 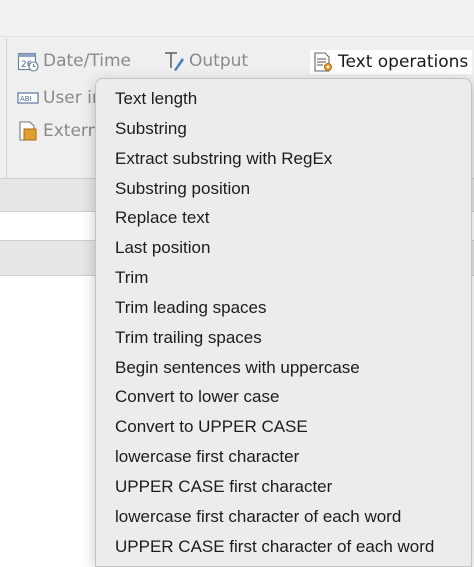 I want to click on menu-item-convert-upper-case: Convert to UPPER CASE, so click(x=283, y=427).